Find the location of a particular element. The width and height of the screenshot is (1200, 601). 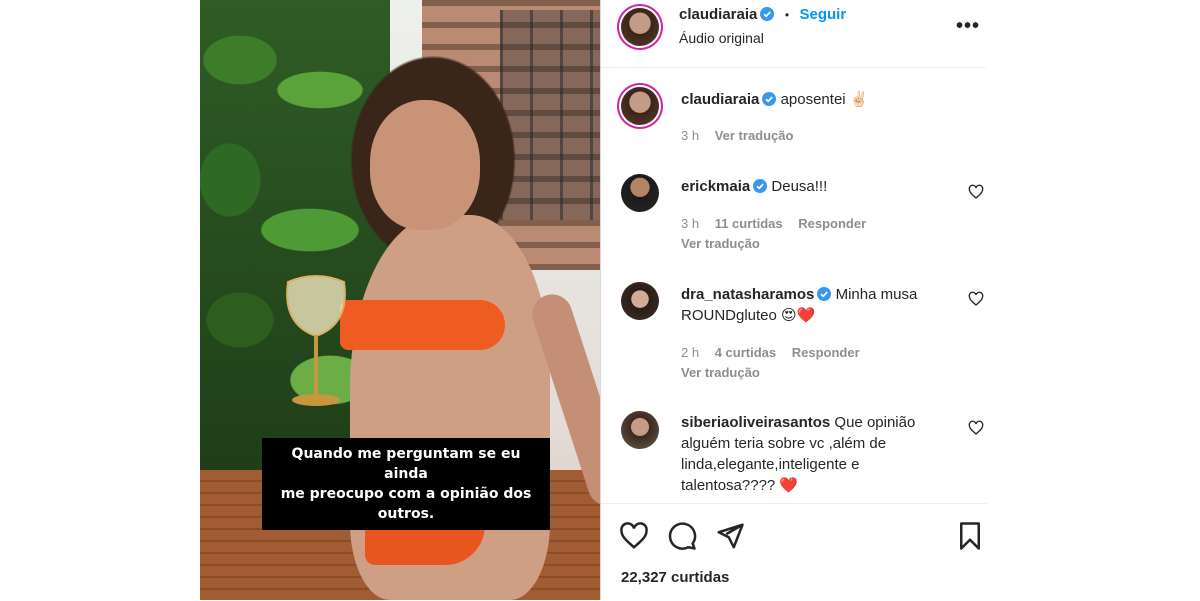

comment-line: dra_natasharamos Minha musa is located at coordinates (799, 294).